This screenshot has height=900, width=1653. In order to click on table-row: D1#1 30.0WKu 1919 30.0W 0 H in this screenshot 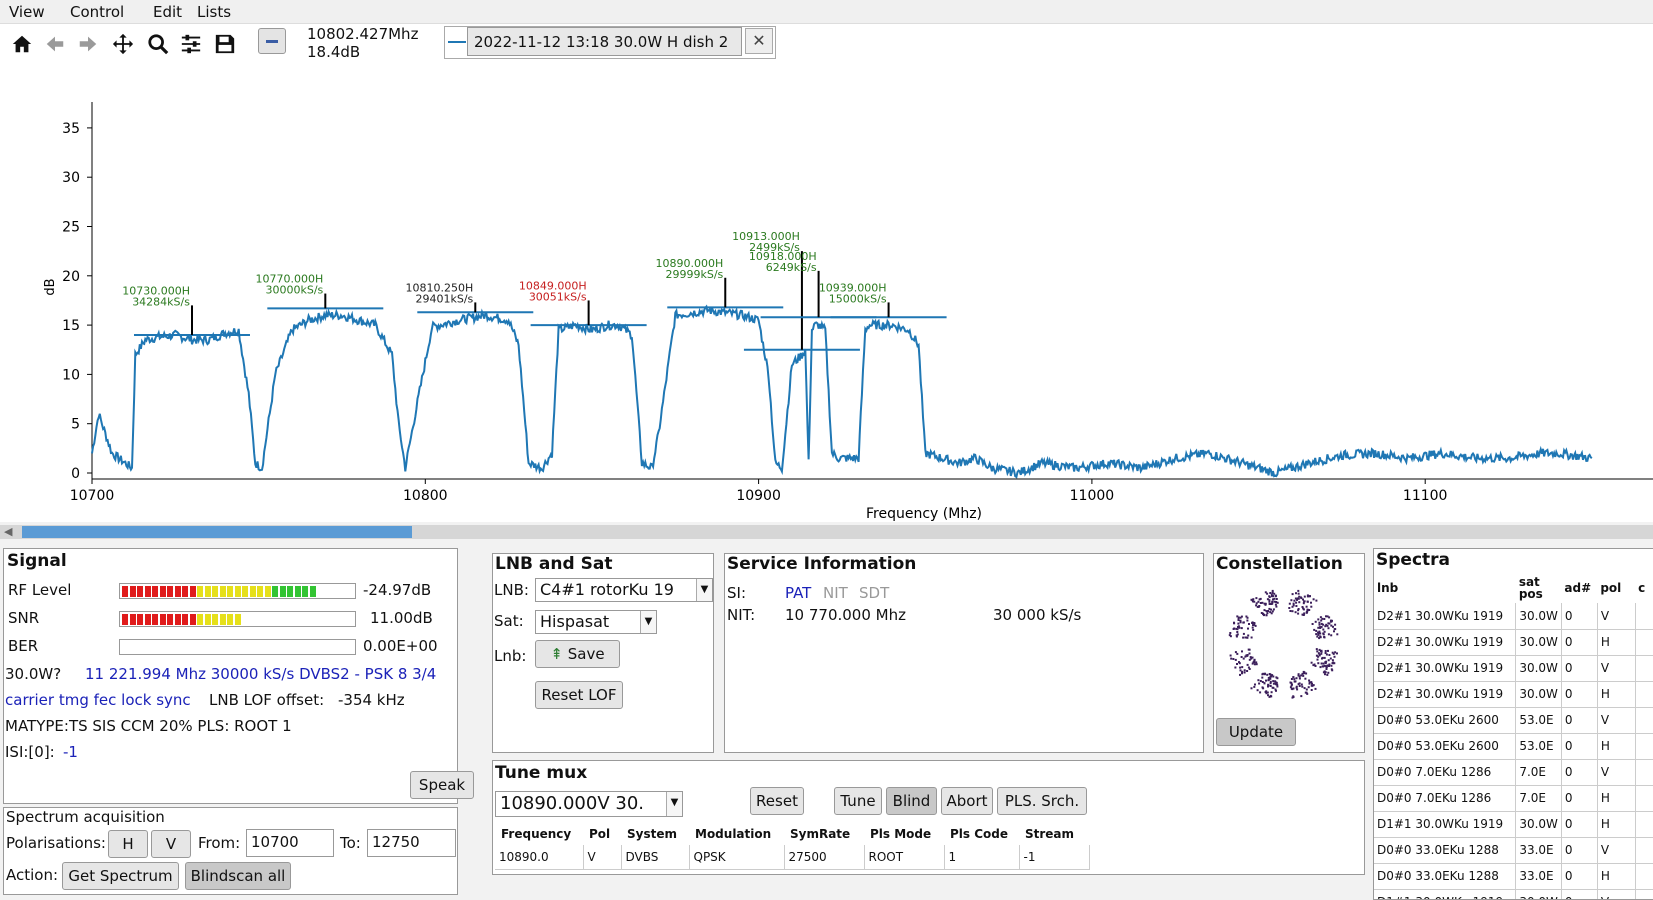, I will do `click(1513, 824)`.